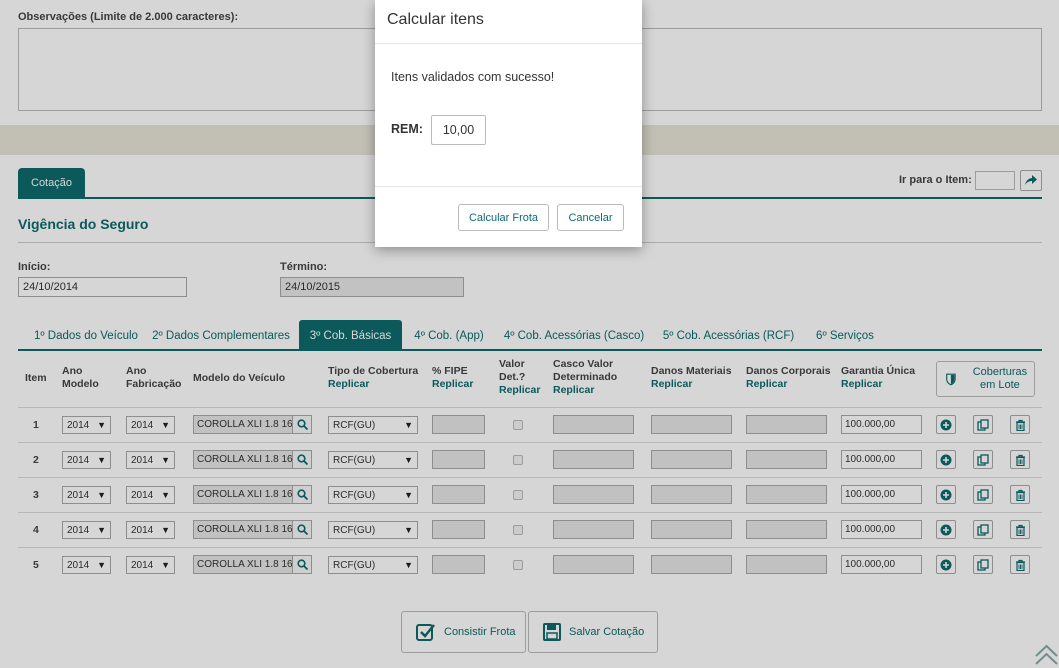 This screenshot has width=1059, height=668. Describe the element at coordinates (458, 130) in the screenshot. I see `rem-input: 10,00` at that location.